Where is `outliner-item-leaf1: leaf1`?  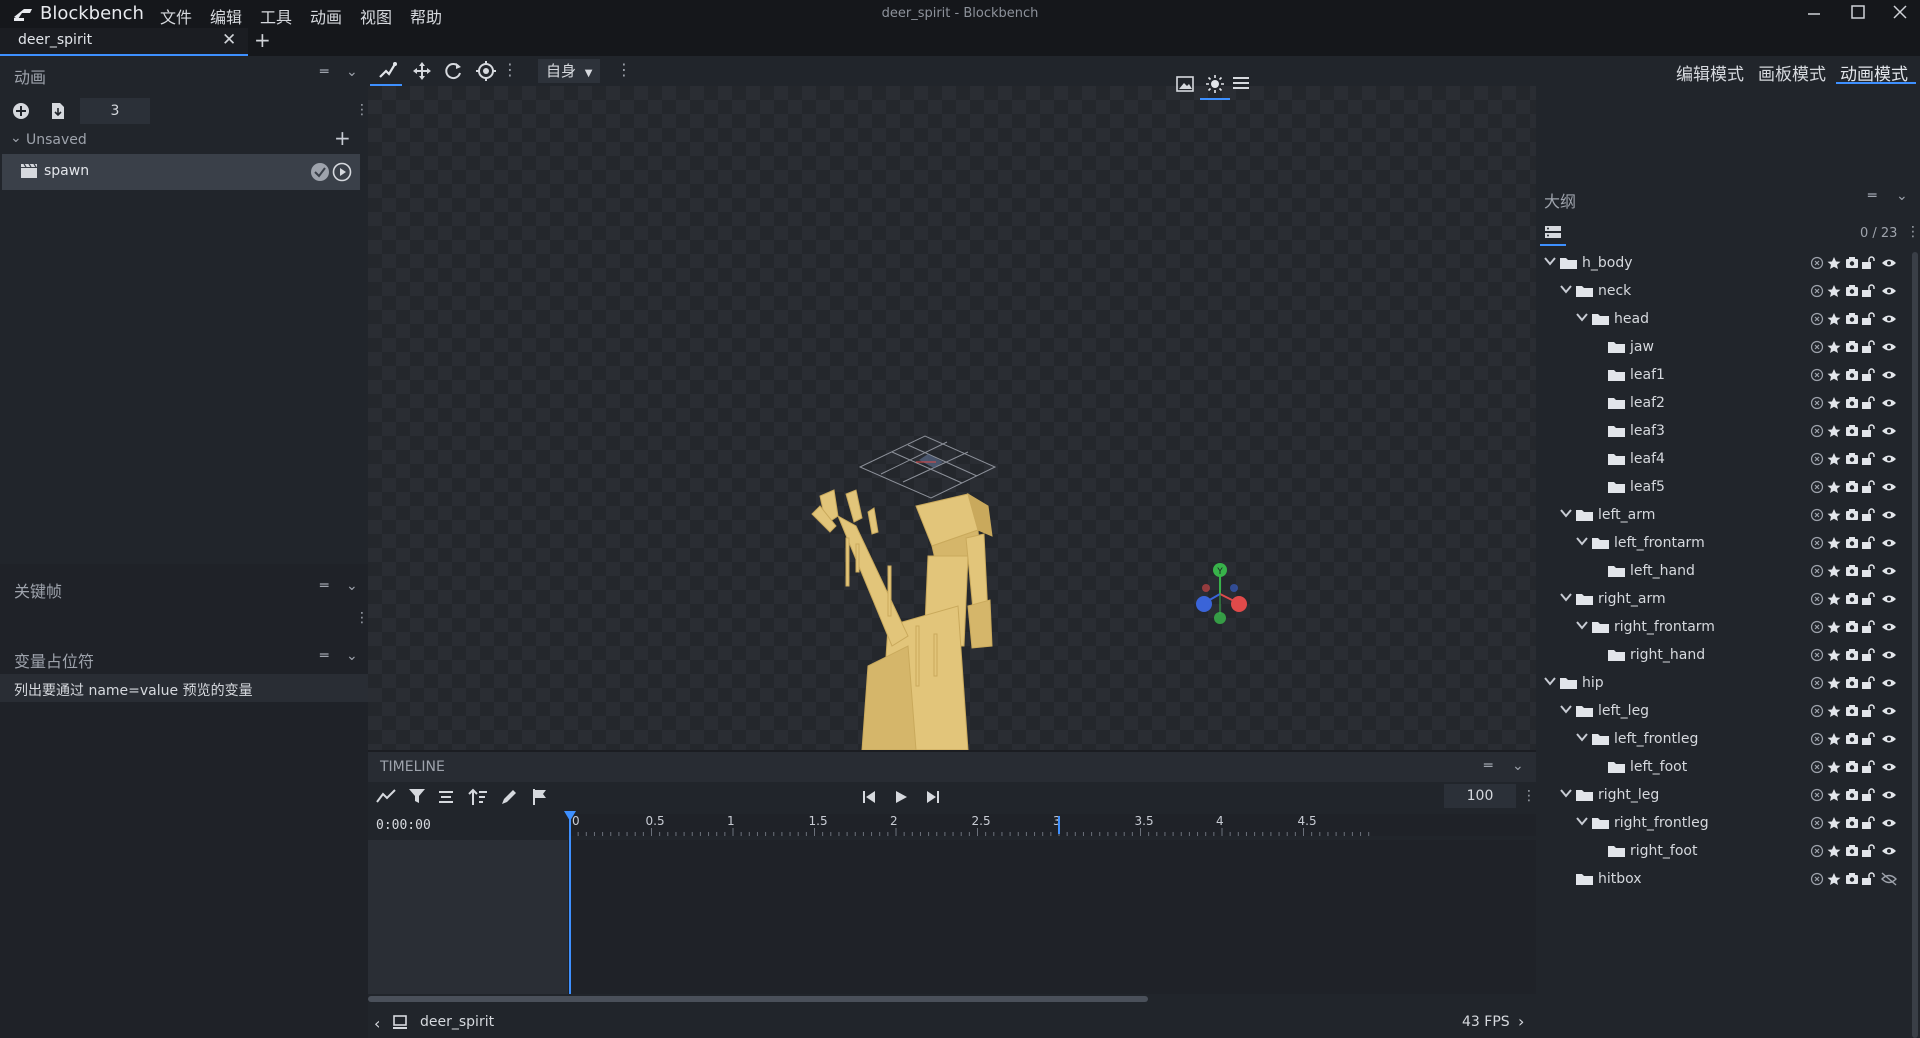
outliner-item-leaf1: leaf1 is located at coordinates (1723, 376).